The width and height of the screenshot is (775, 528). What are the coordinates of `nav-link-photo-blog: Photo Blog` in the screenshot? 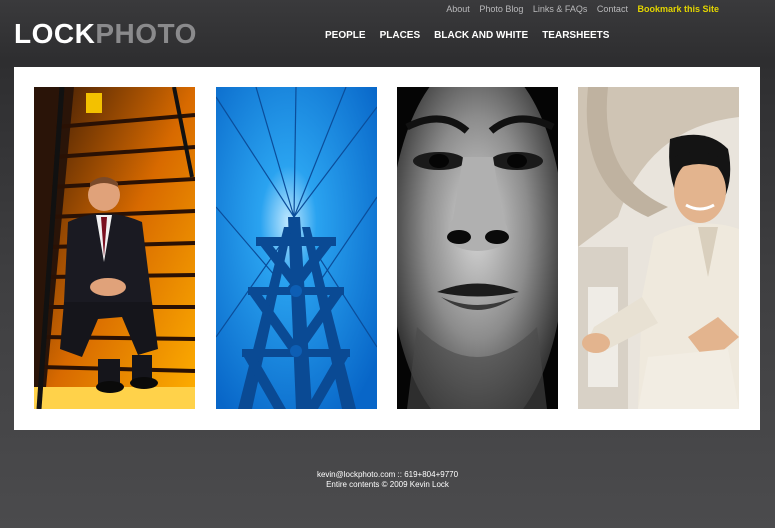 It's located at (501, 9).